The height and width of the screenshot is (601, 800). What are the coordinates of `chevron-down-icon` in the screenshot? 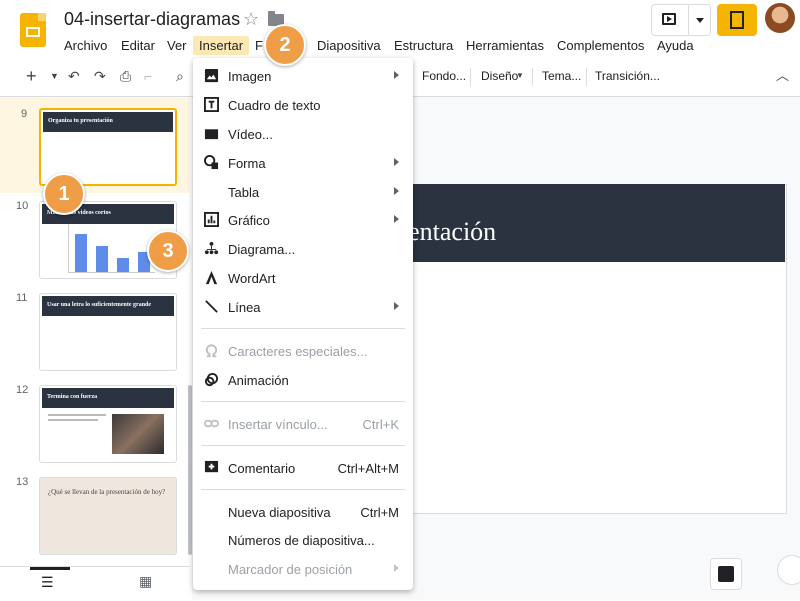 It's located at (700, 20).